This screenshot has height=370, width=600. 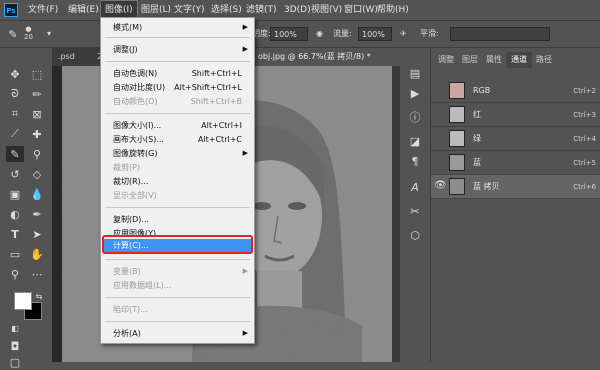 What do you see at coordinates (15, 328) in the screenshot?
I see `default-colors-icon: ◧` at bounding box center [15, 328].